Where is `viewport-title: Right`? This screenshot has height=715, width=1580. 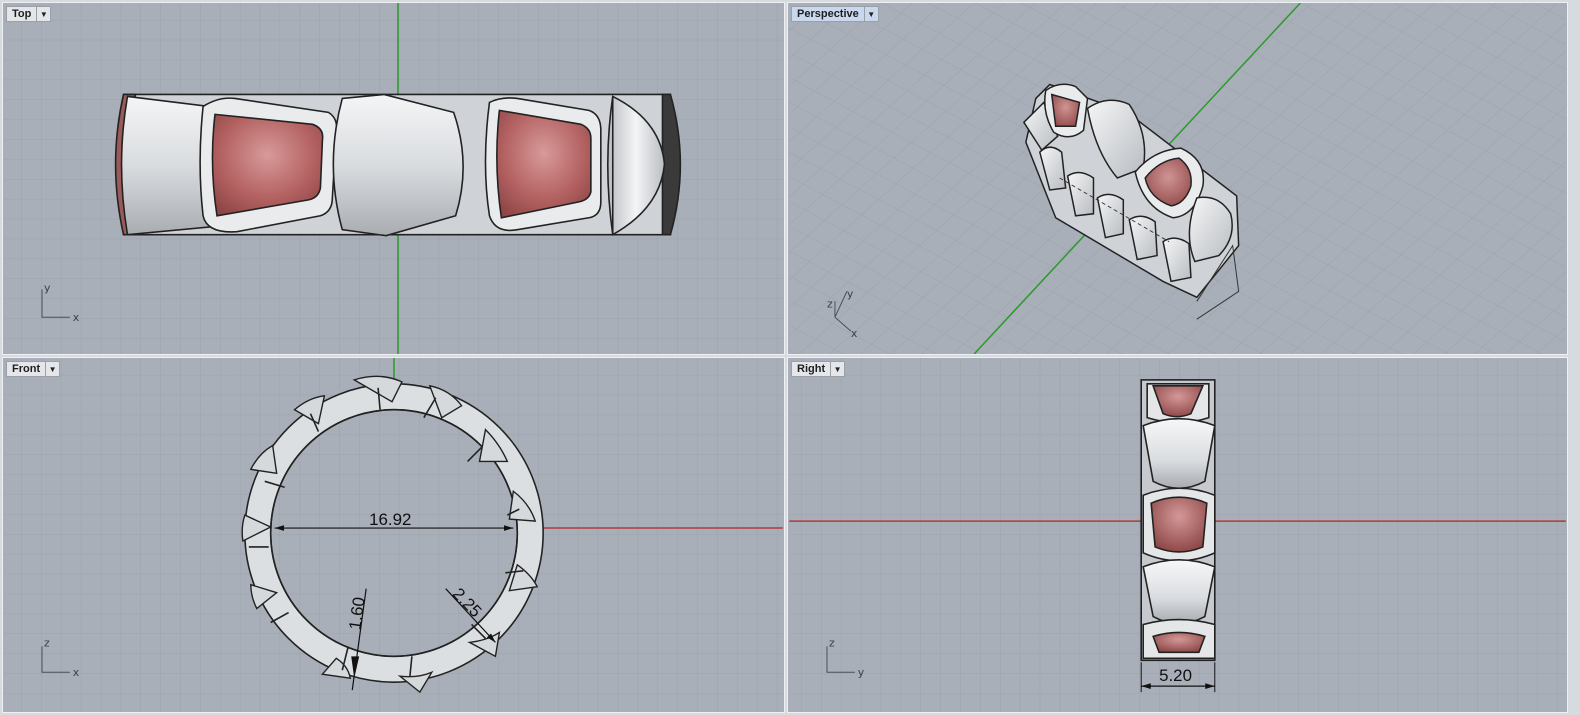 viewport-title: Right is located at coordinates (811, 369).